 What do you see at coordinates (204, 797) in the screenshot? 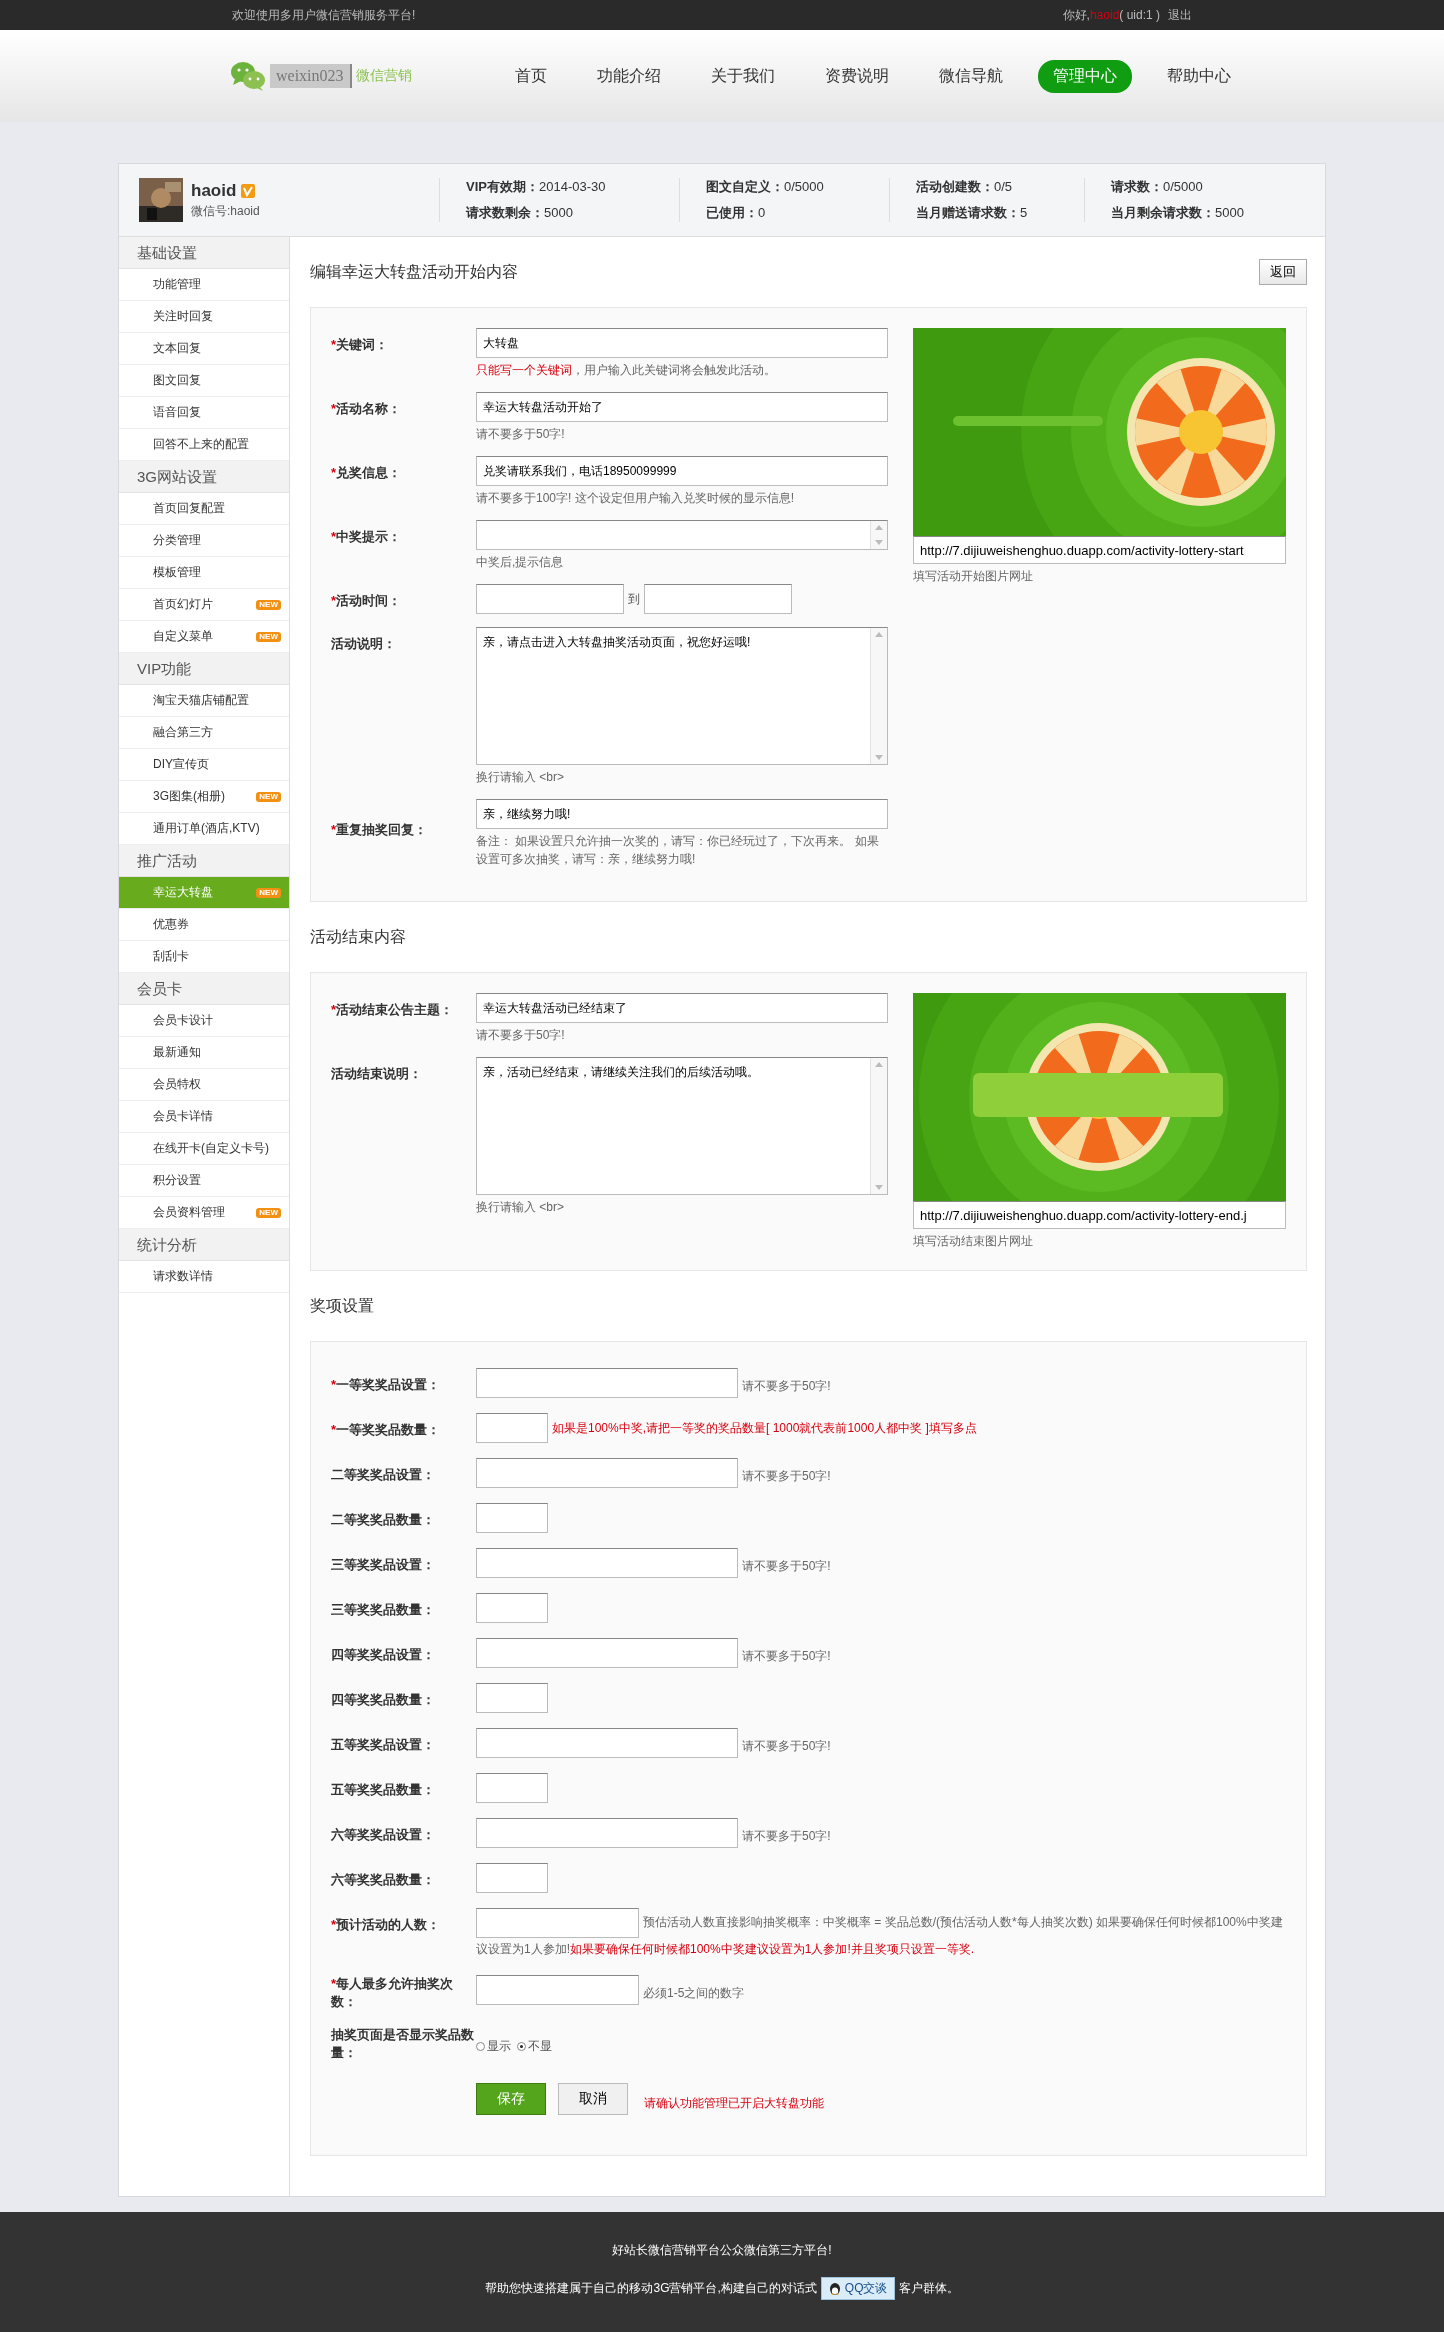
I see `sidebar-item: 3G图集(相册) NEW` at bounding box center [204, 797].